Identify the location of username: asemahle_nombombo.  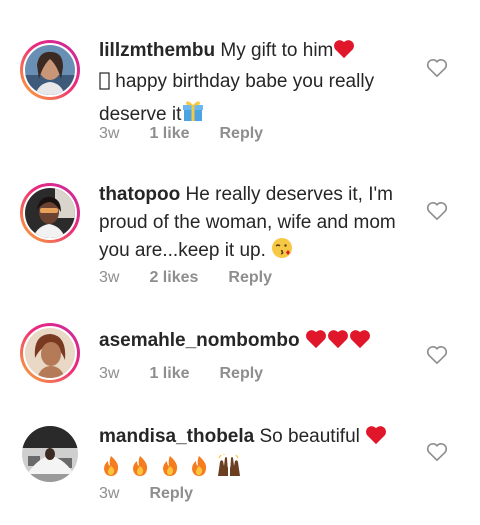
(199, 340).